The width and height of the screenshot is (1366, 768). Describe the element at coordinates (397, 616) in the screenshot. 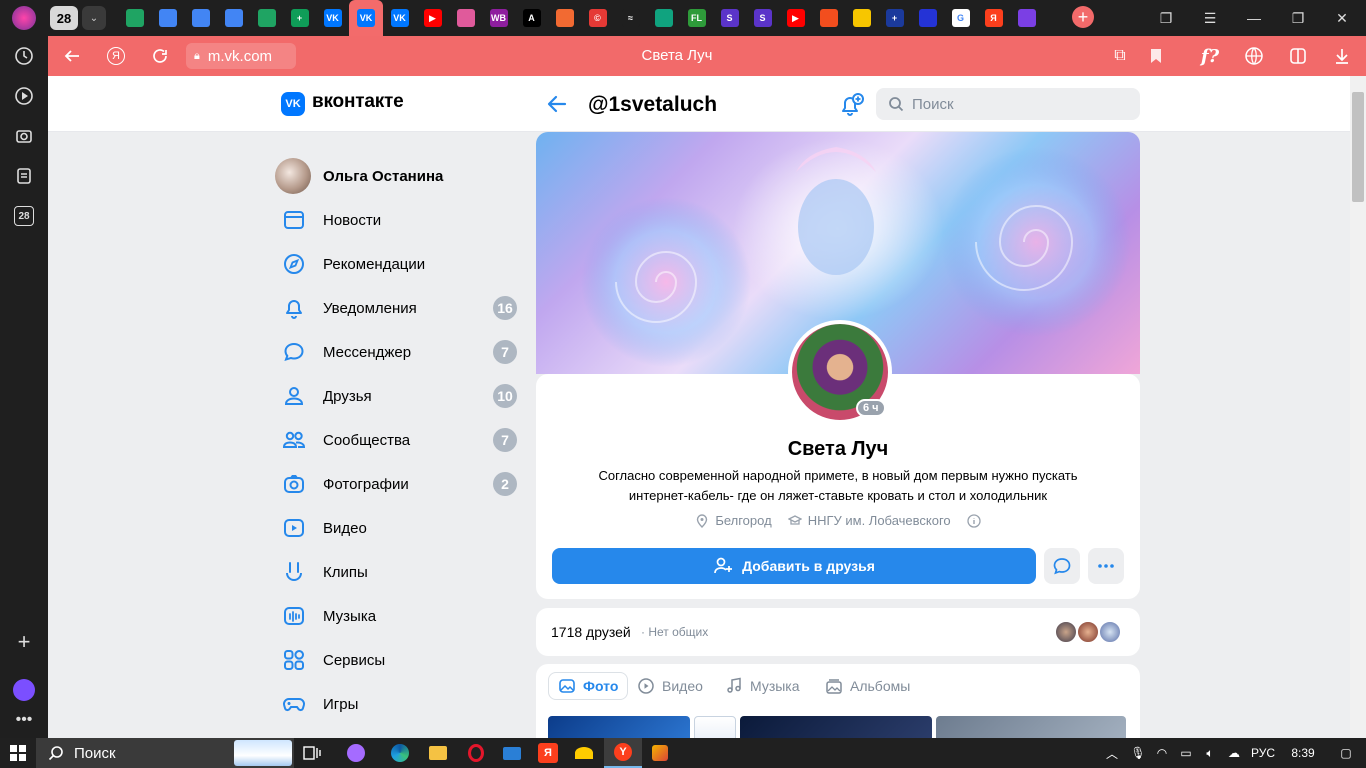

I see `nav-item-music: Музыка` at that location.